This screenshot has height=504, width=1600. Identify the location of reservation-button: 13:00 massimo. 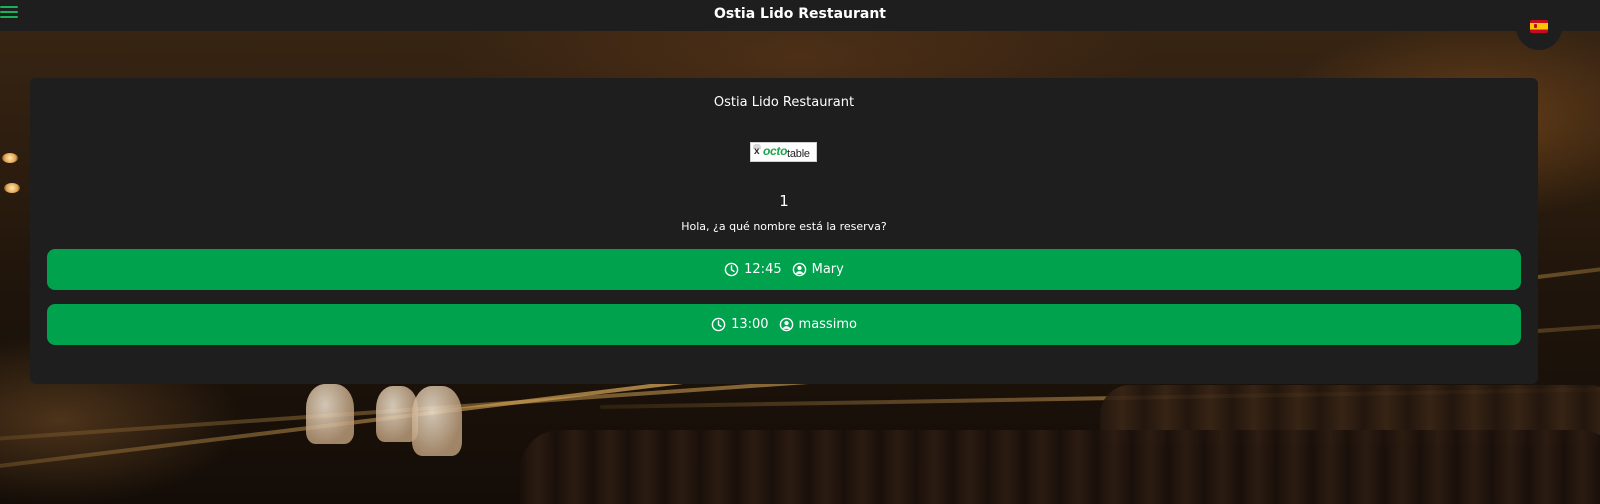
(784, 324).